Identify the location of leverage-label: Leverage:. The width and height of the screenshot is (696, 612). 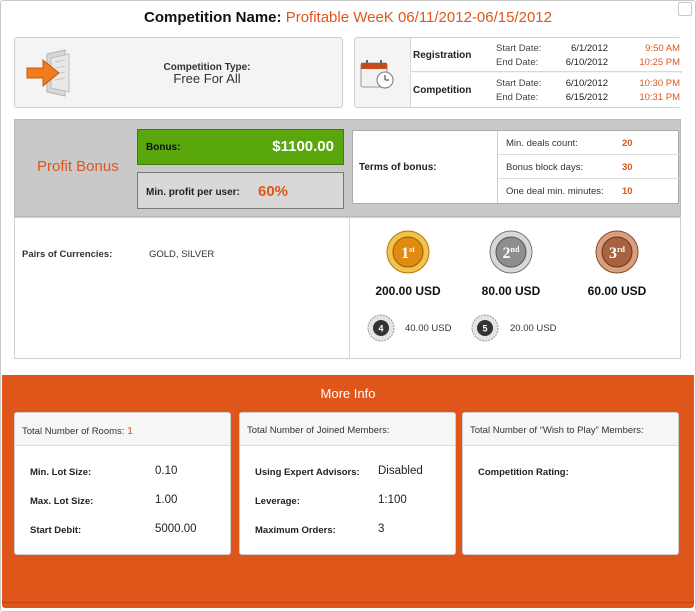
(277, 501).